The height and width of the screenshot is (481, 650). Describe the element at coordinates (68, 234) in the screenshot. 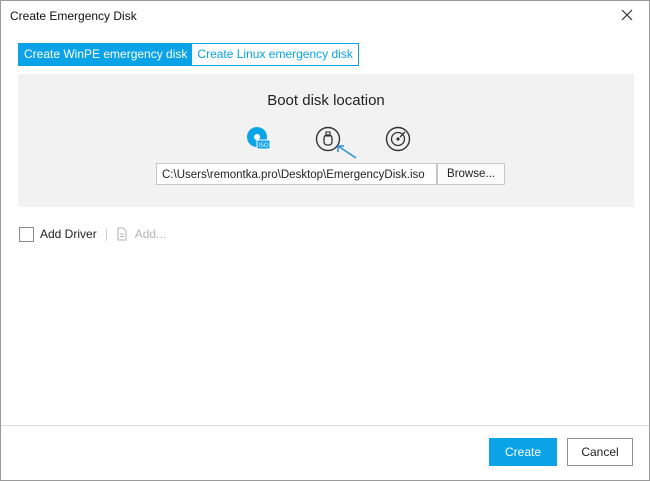

I see `add-driver-label: Add Driver` at that location.